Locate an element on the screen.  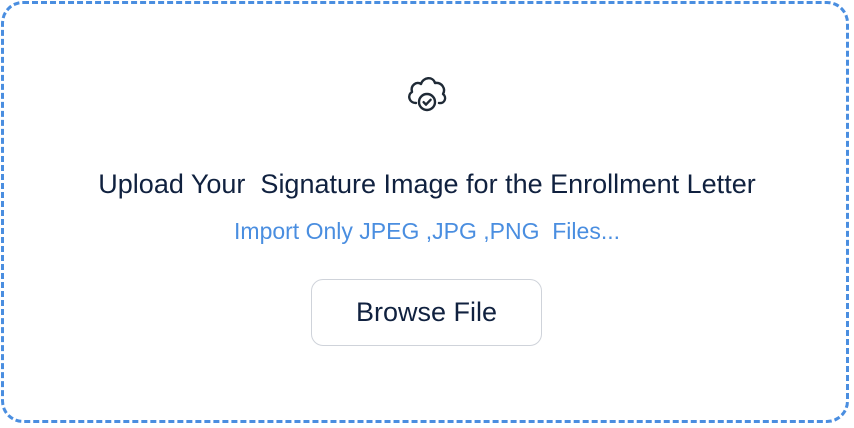
browse-file-button: Browse File is located at coordinates (426, 312).